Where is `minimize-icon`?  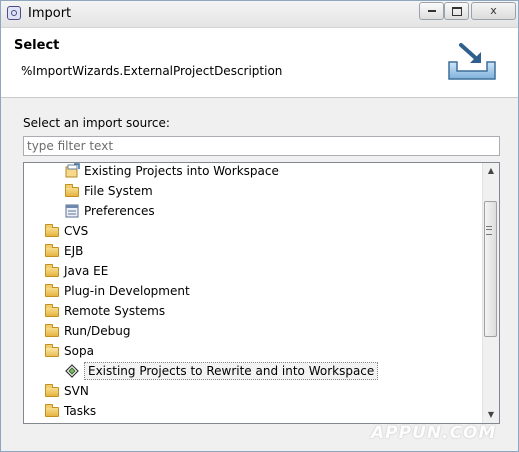 minimize-icon is located at coordinates (431, 11).